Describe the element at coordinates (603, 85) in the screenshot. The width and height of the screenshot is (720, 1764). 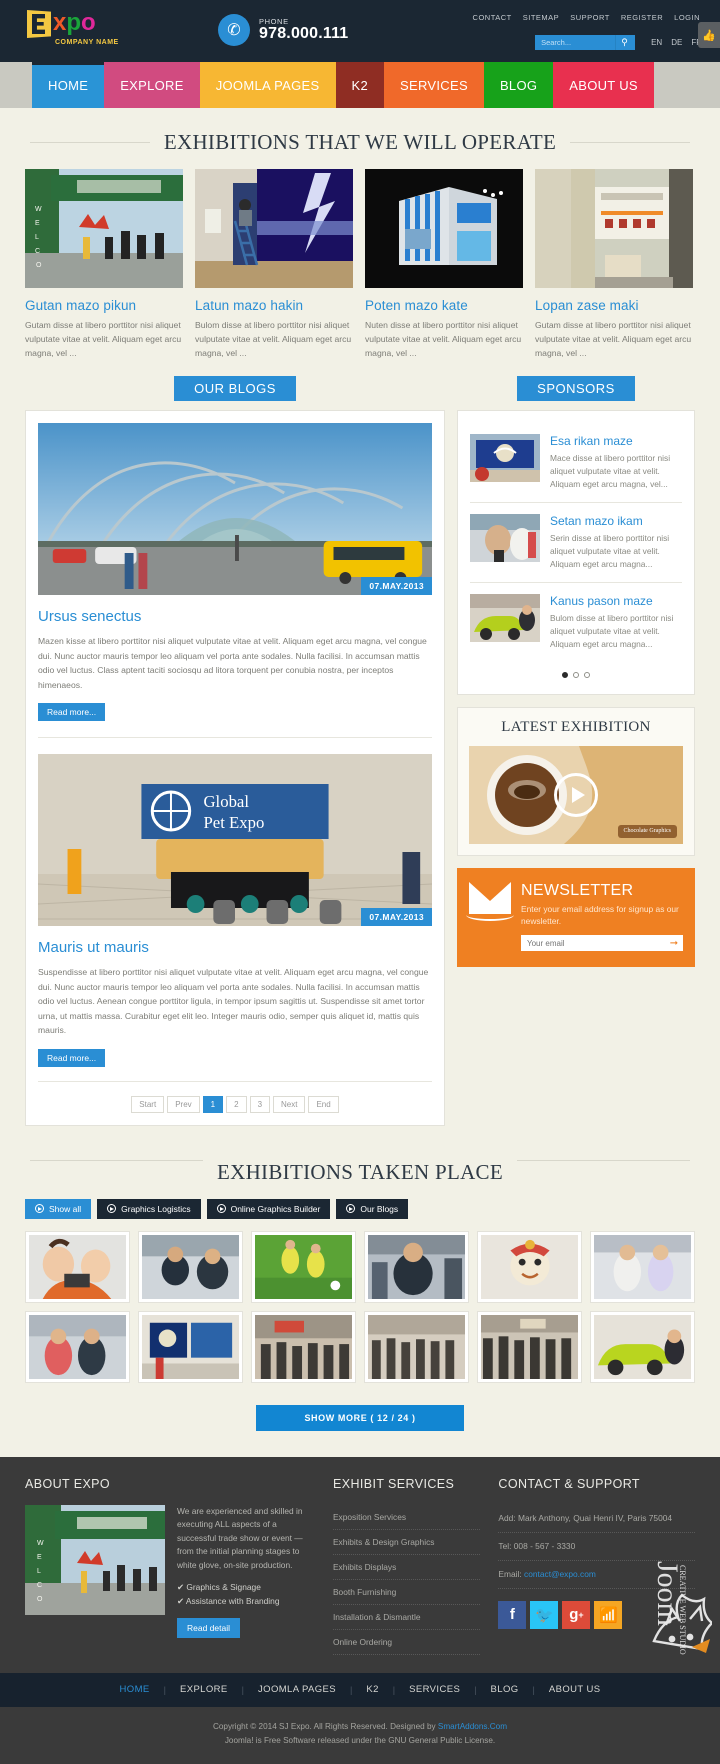
I see `nav-item-about-us: ABOUT US` at that location.